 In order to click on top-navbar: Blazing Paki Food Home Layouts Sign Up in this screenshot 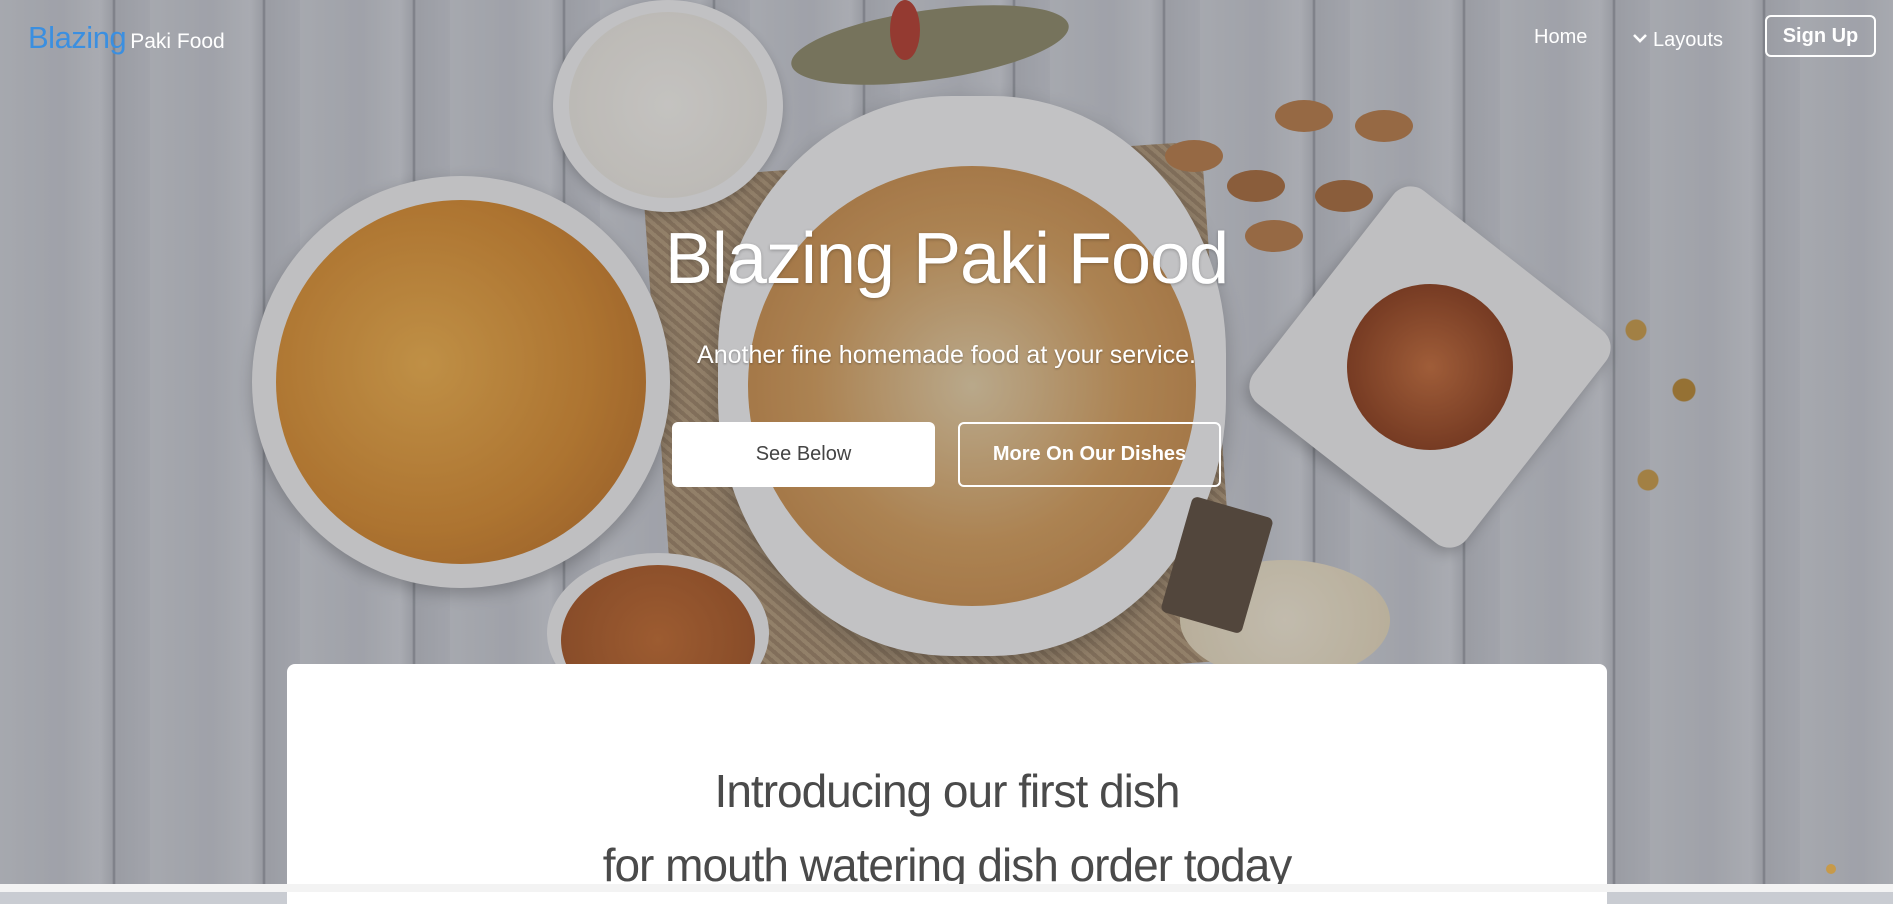, I will do `click(946, 39)`.